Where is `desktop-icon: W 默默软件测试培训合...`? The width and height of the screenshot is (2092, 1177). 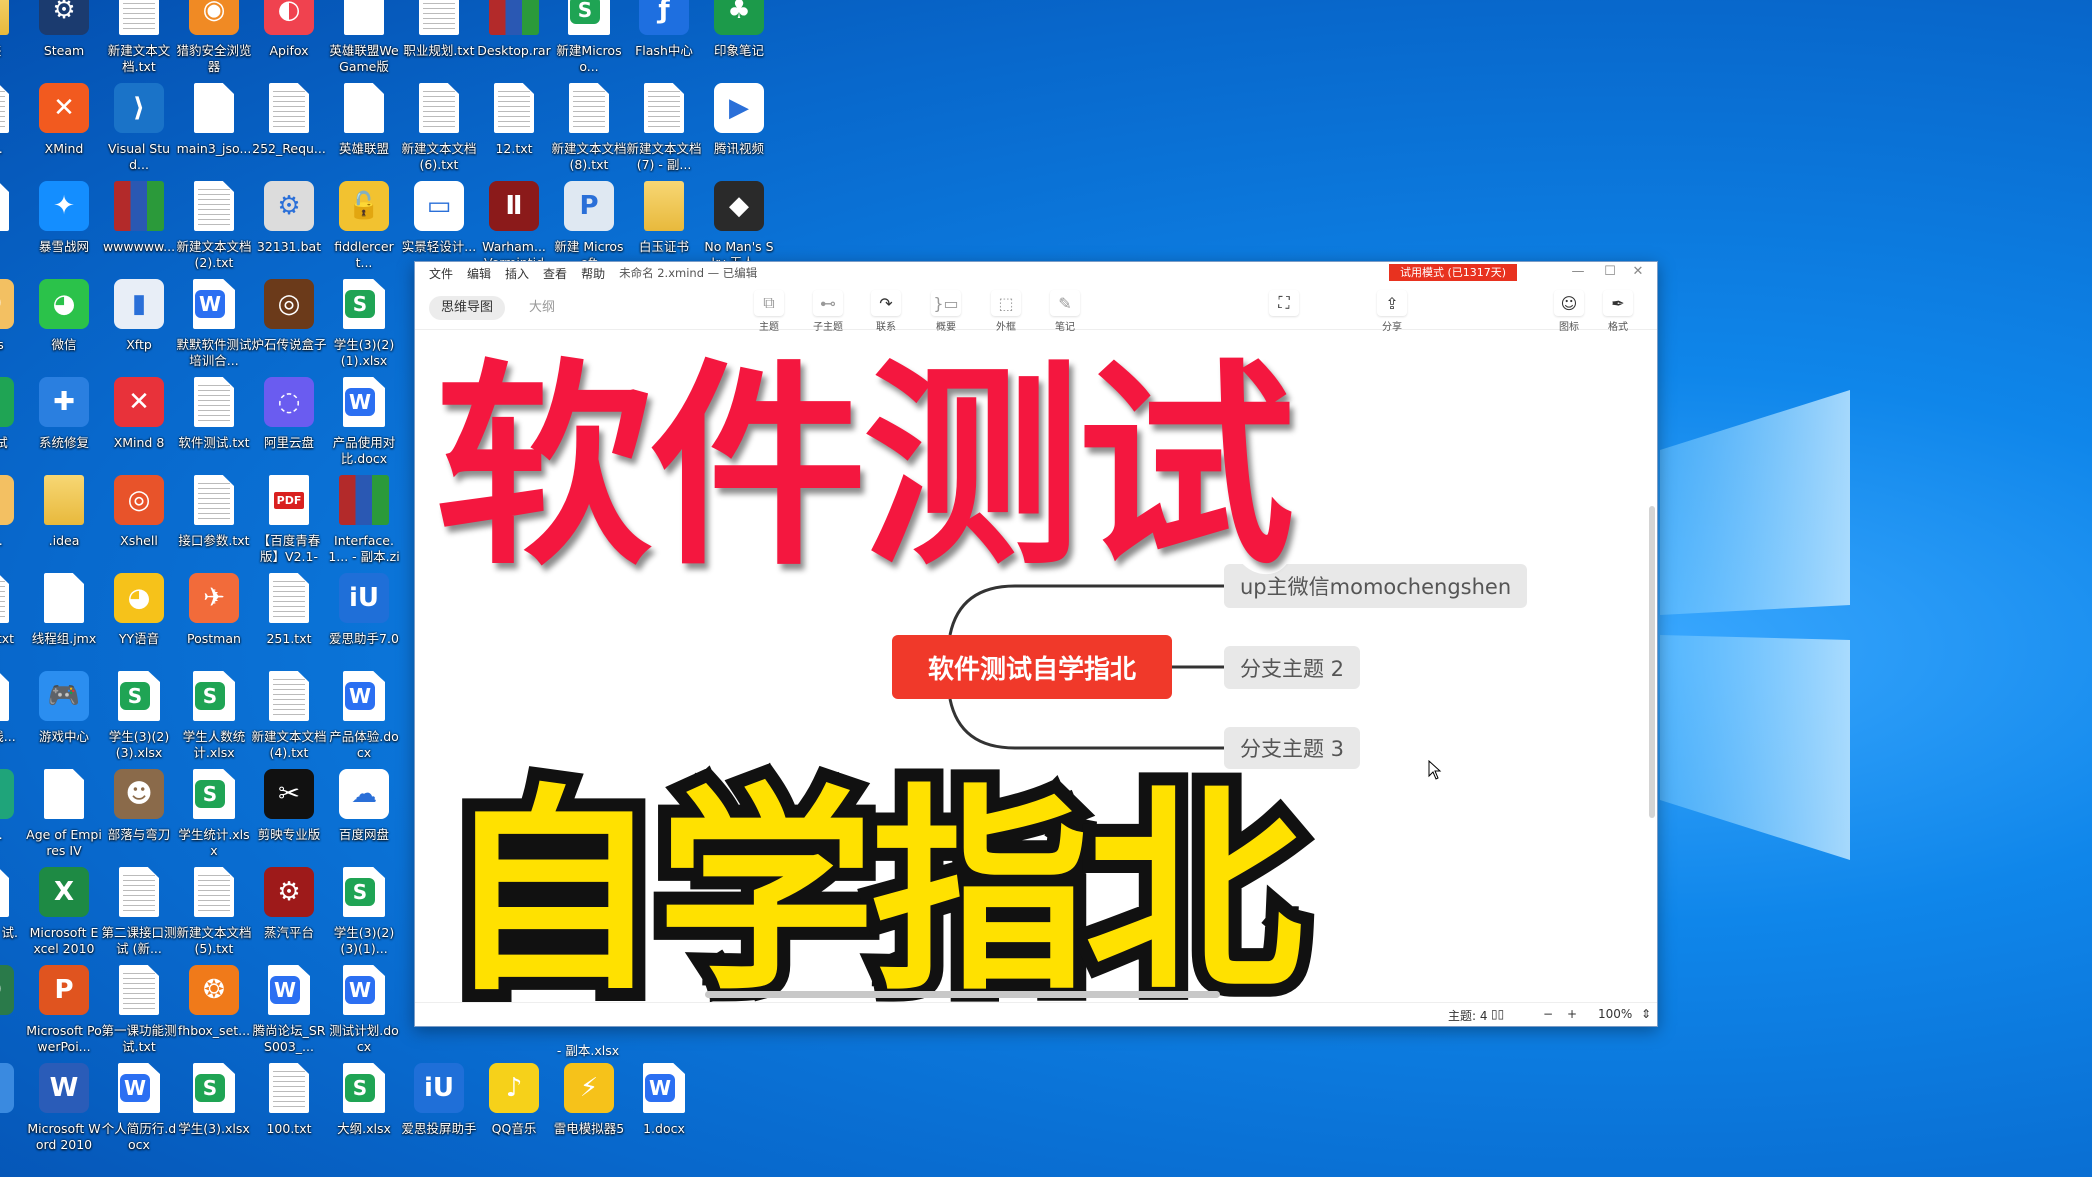
desktop-icon: W 默默软件测试培训合... is located at coordinates (214, 324).